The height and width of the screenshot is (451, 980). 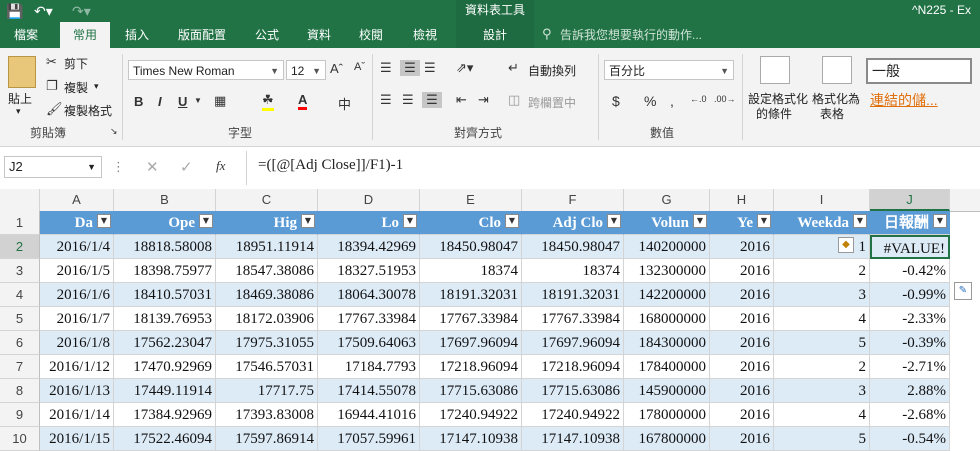 What do you see at coordinates (573, 200) in the screenshot?
I see `column-header: F` at bounding box center [573, 200].